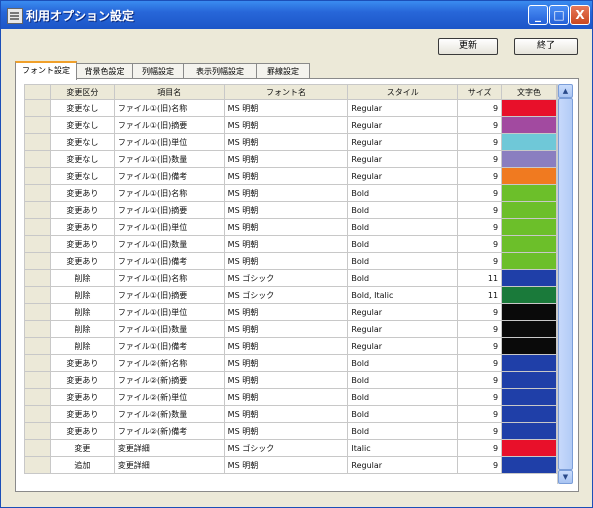 The height and width of the screenshot is (508, 593). What do you see at coordinates (169, 278) in the screenshot?
I see `cell-item-name: ファイル①(旧)名称` at bounding box center [169, 278].